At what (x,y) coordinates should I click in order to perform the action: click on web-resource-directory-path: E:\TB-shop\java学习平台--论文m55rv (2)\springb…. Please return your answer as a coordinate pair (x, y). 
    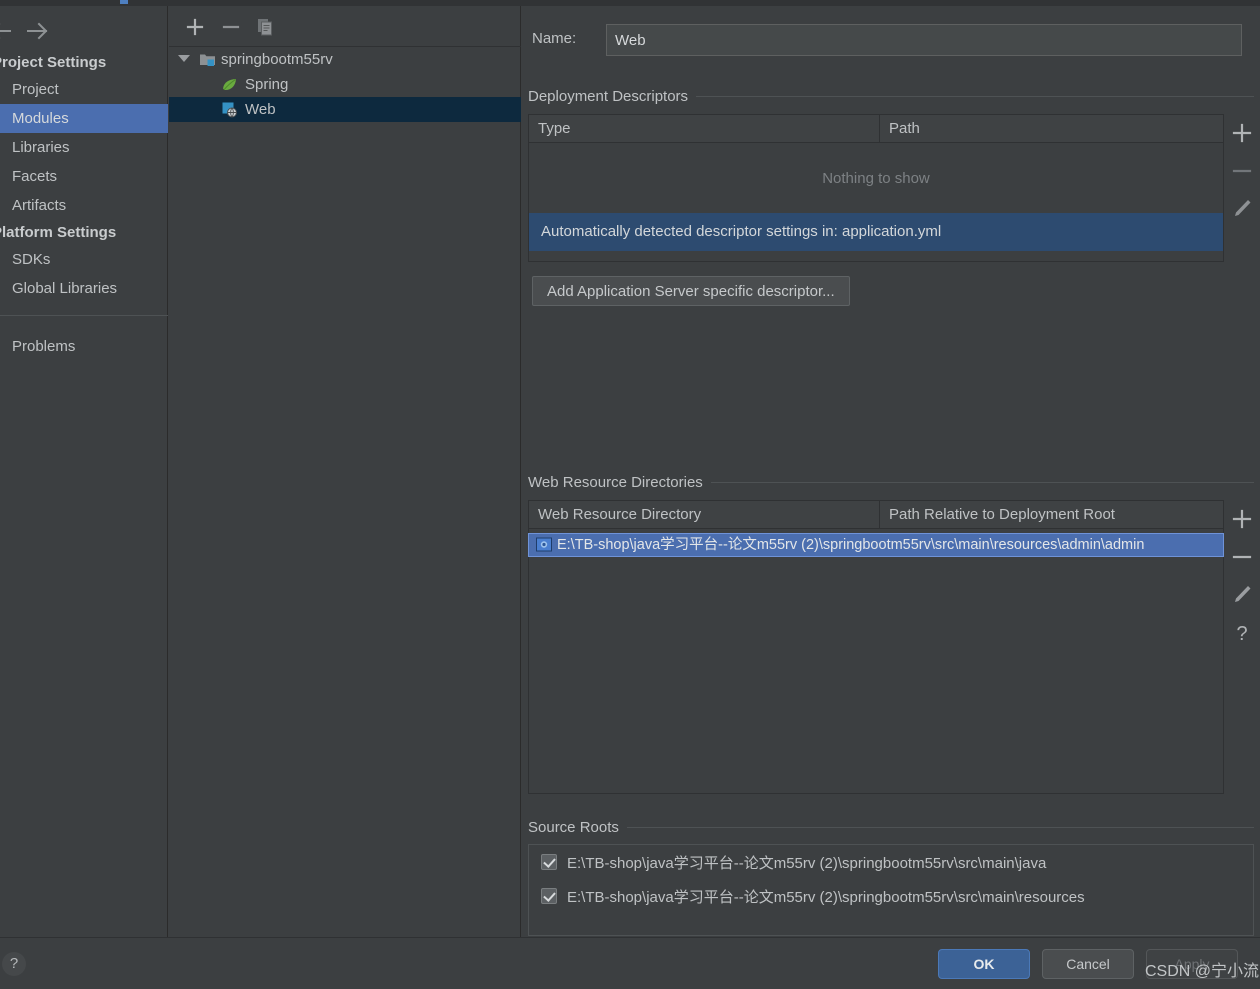
    Looking at the image, I should click on (851, 545).